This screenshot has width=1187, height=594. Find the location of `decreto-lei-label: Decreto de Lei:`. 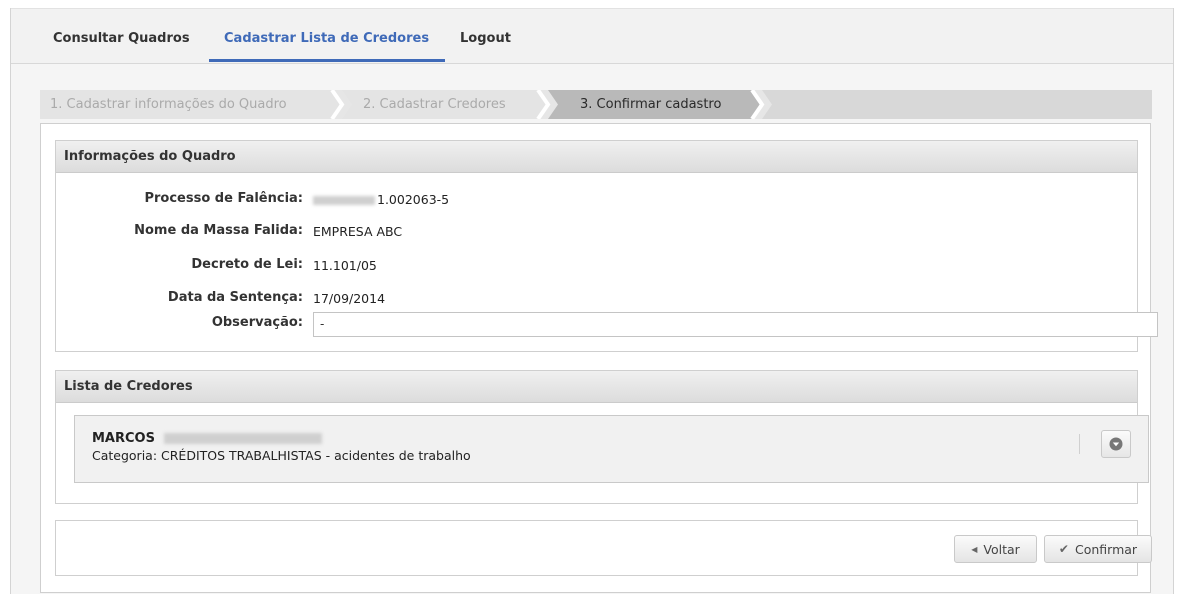

decreto-lei-label: Decreto de Lei: is located at coordinates (247, 264).